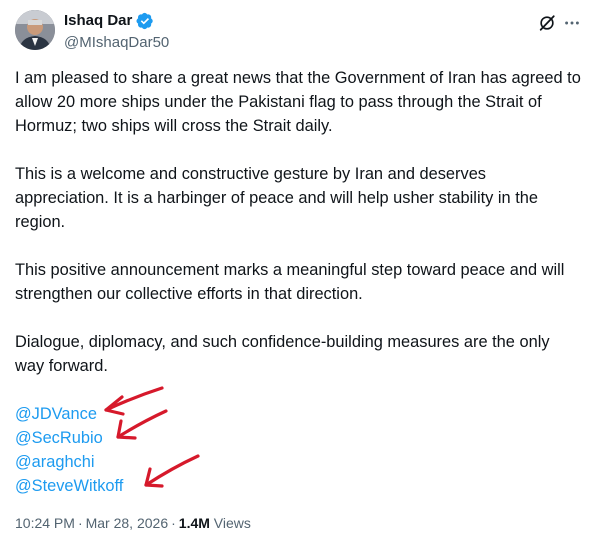  I want to click on more-options-icon, so click(572, 23).